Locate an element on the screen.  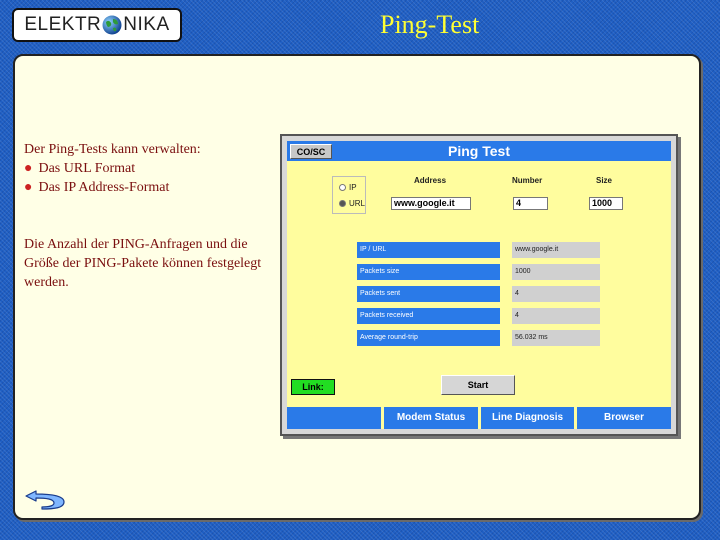
link-status-indicator: Link: is located at coordinates (313, 387).